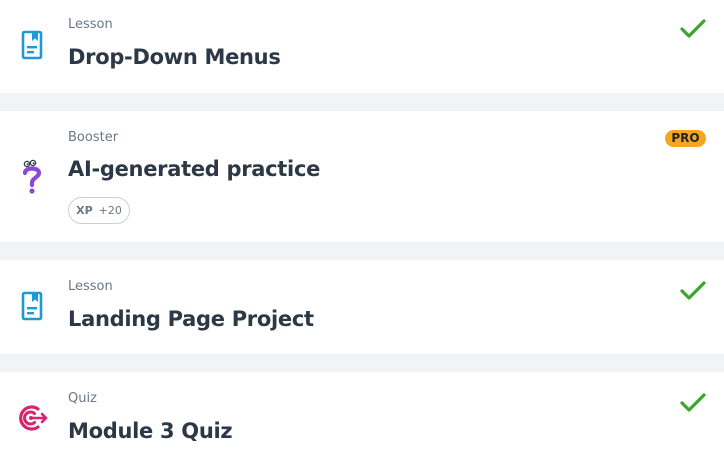 This screenshot has height=450, width=724. What do you see at coordinates (110, 210) in the screenshot?
I see `xp-value: +20` at bounding box center [110, 210].